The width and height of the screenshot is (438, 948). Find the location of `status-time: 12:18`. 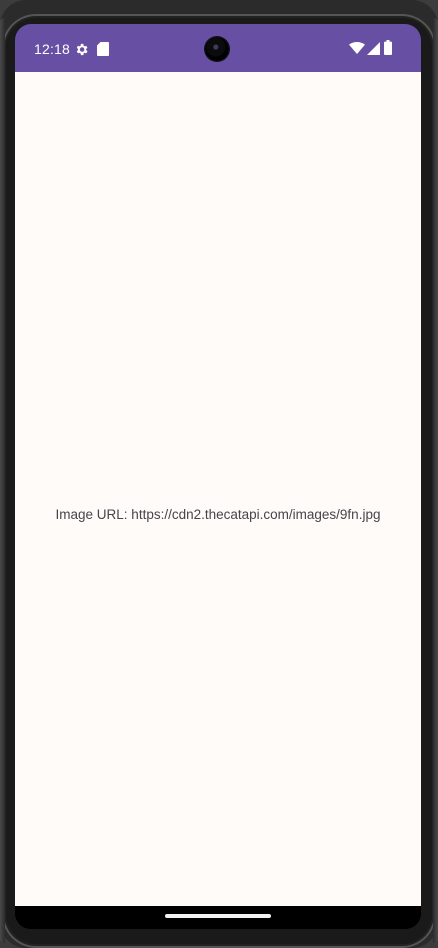

status-time: 12:18 is located at coordinates (52, 49).